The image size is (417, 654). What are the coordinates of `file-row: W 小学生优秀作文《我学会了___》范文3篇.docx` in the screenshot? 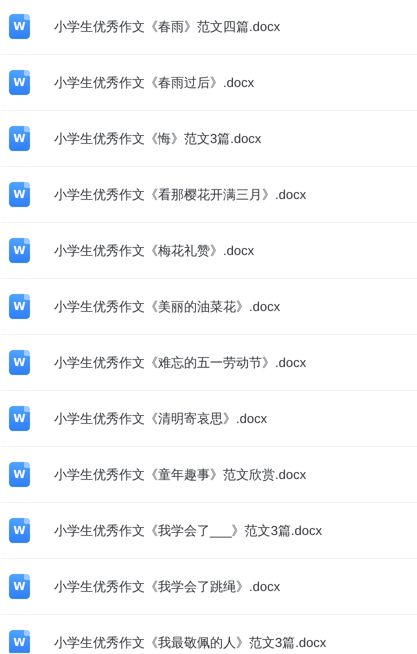 It's located at (209, 531).